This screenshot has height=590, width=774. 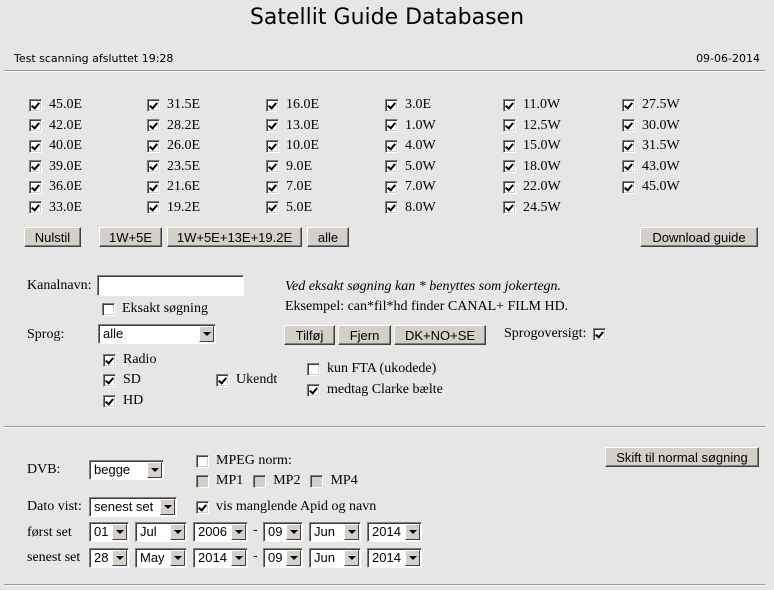 I want to click on channel-name-label: Kanalnavn:, so click(x=59, y=285).